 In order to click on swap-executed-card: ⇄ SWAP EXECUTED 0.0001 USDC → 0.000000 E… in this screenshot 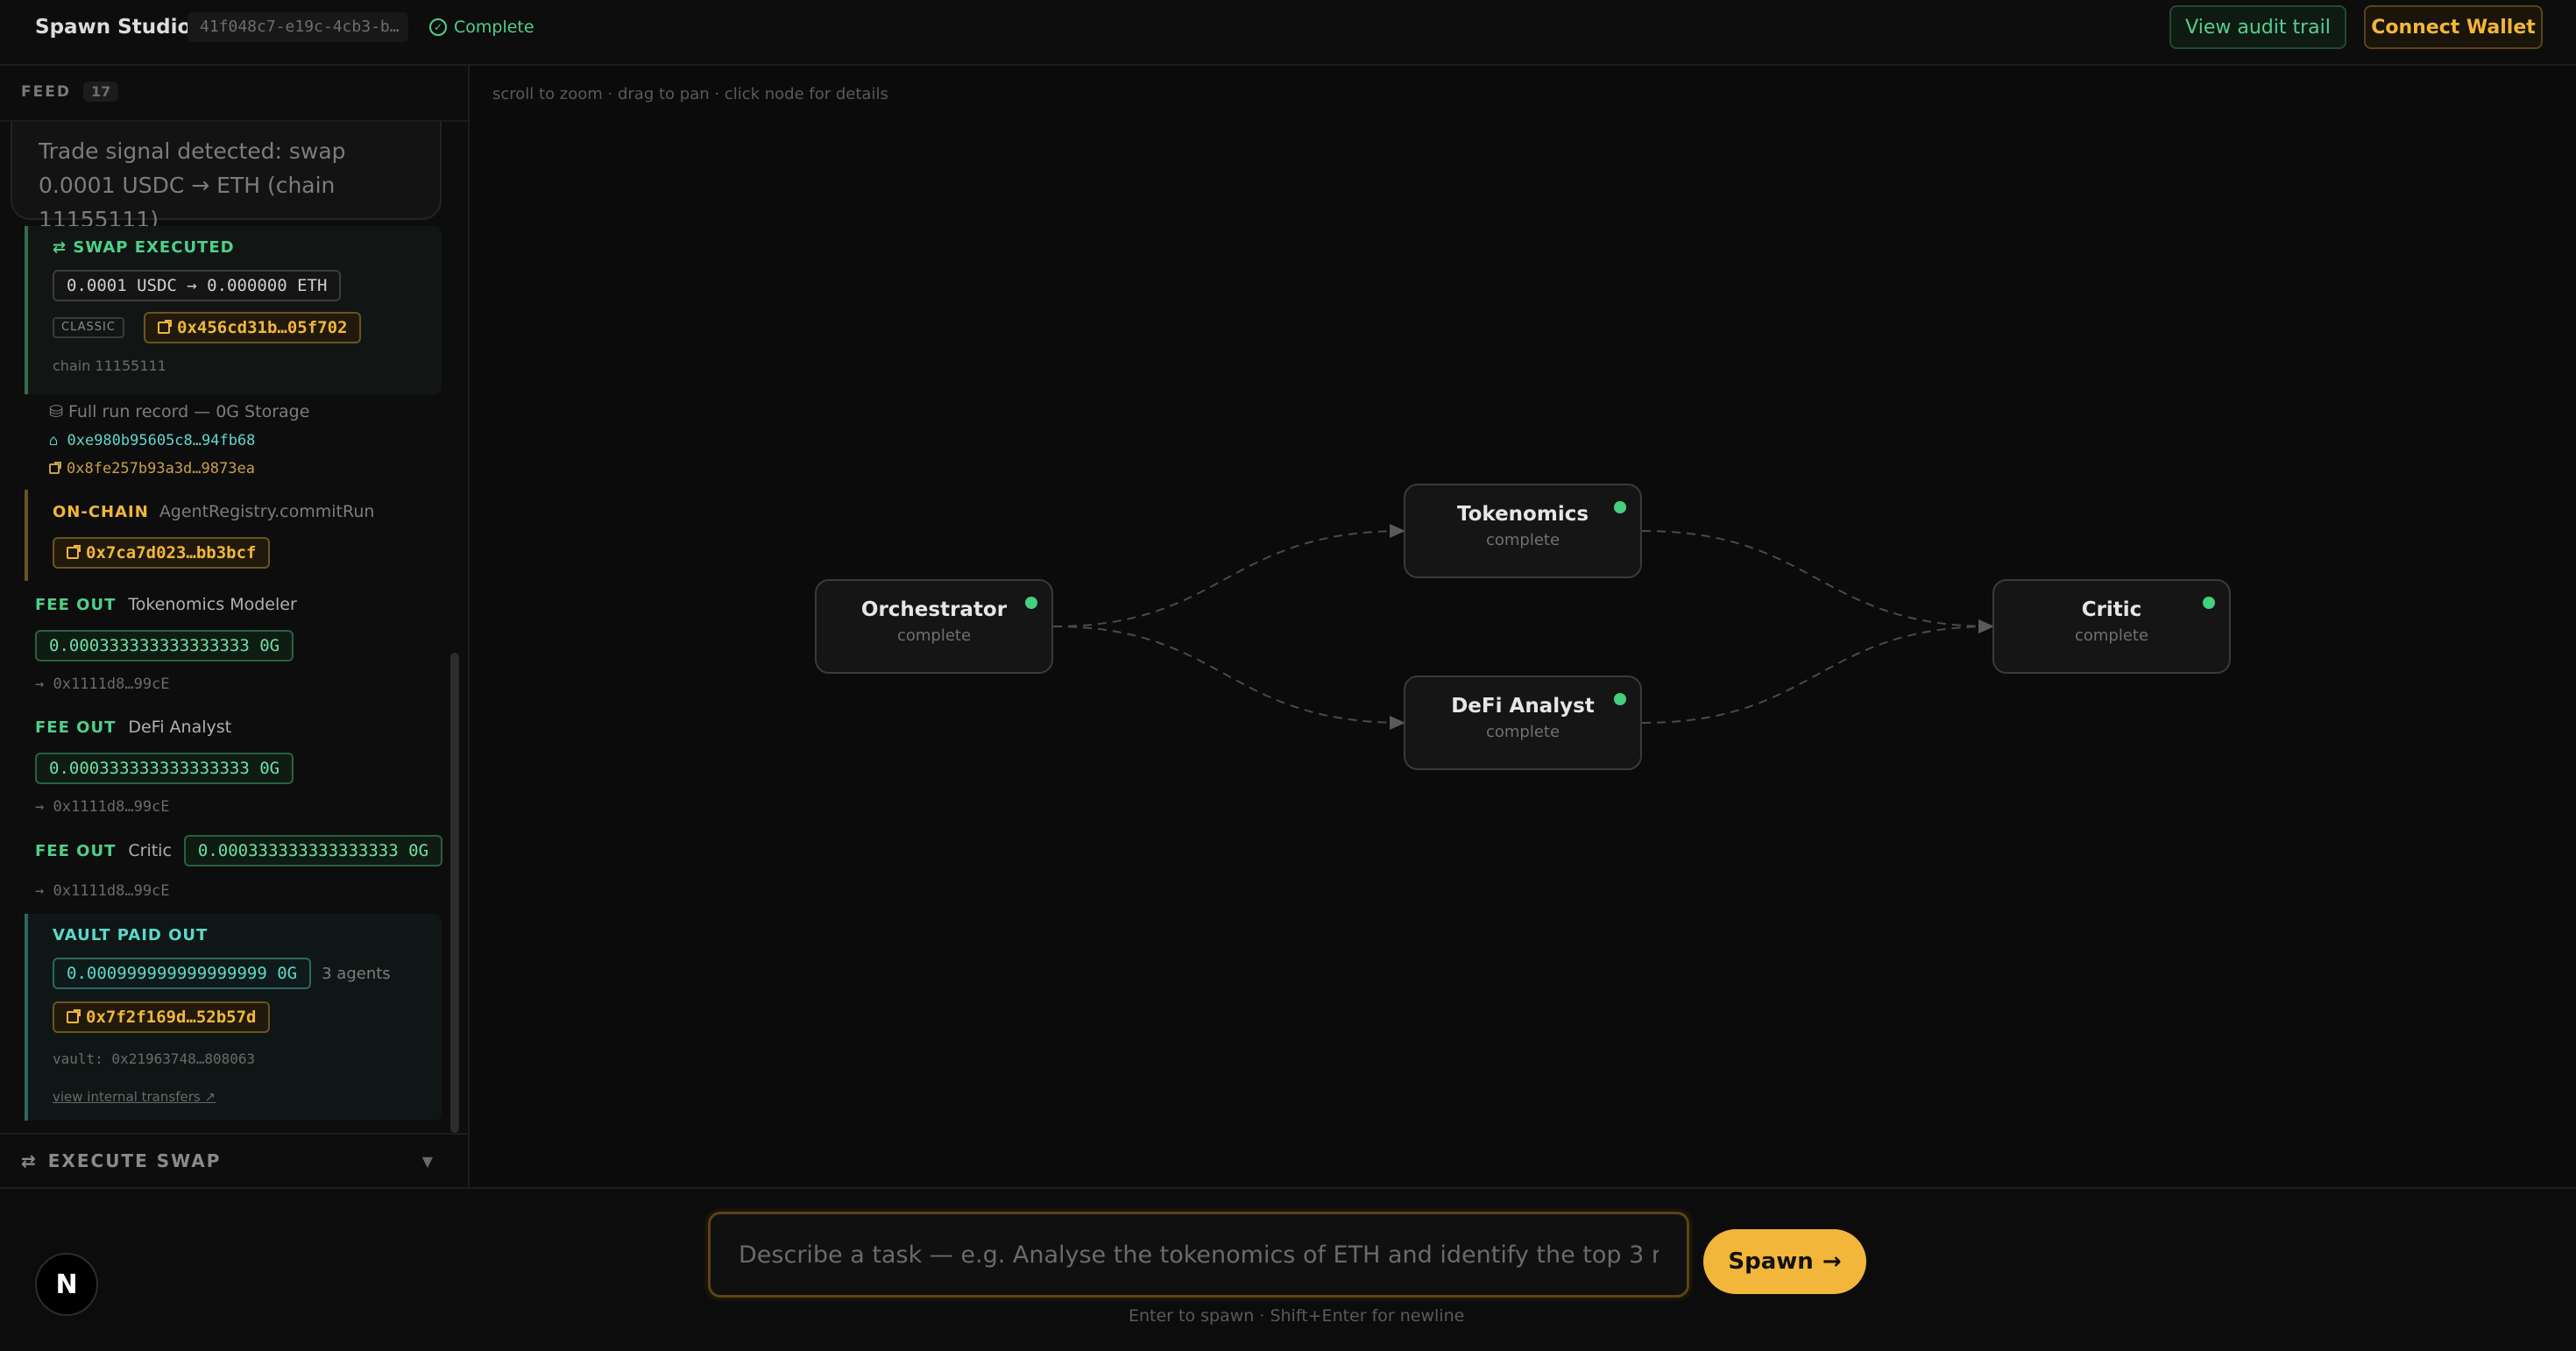, I will do `click(233, 310)`.